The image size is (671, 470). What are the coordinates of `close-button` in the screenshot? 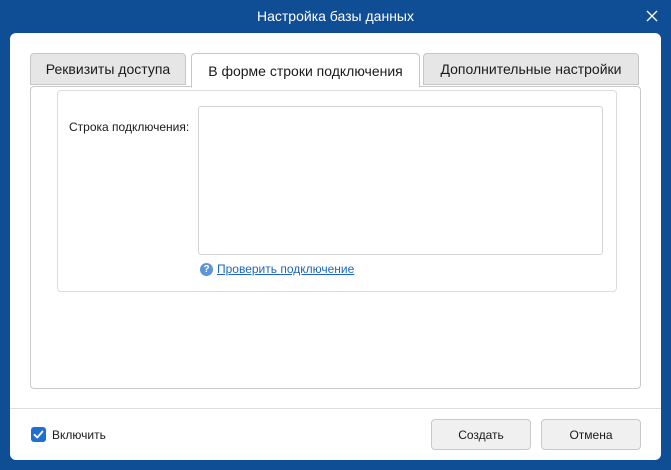 It's located at (652, 16).